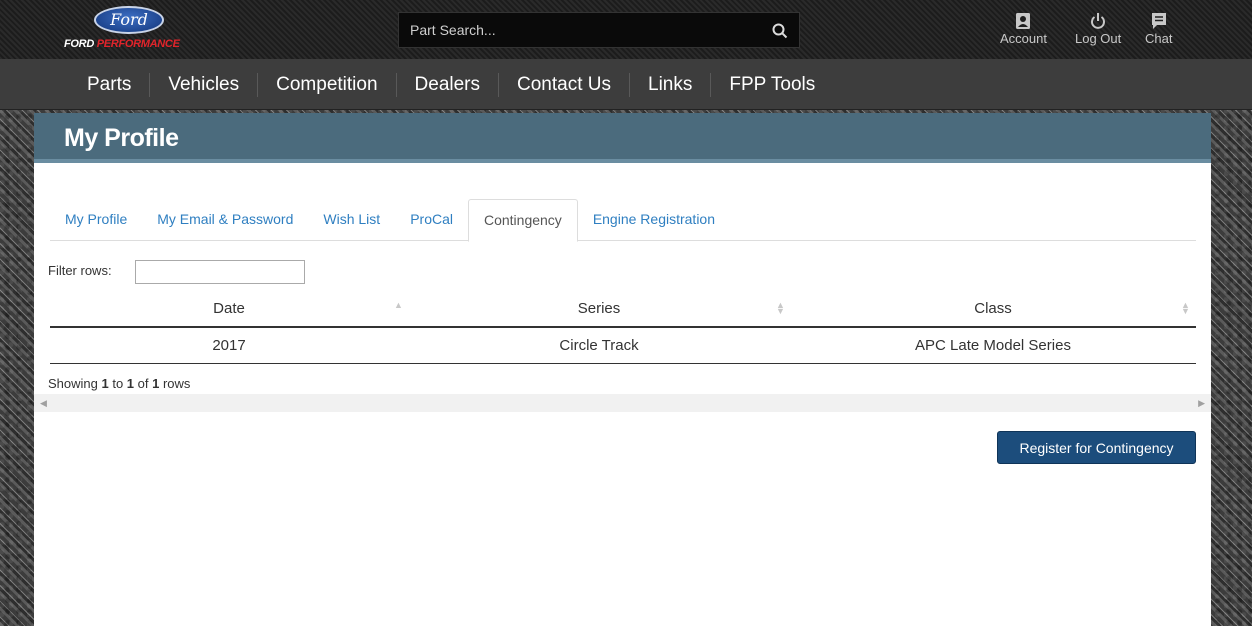 Image resolution: width=1252 pixels, height=626 pixels. I want to click on account-icon, so click(1023, 21).